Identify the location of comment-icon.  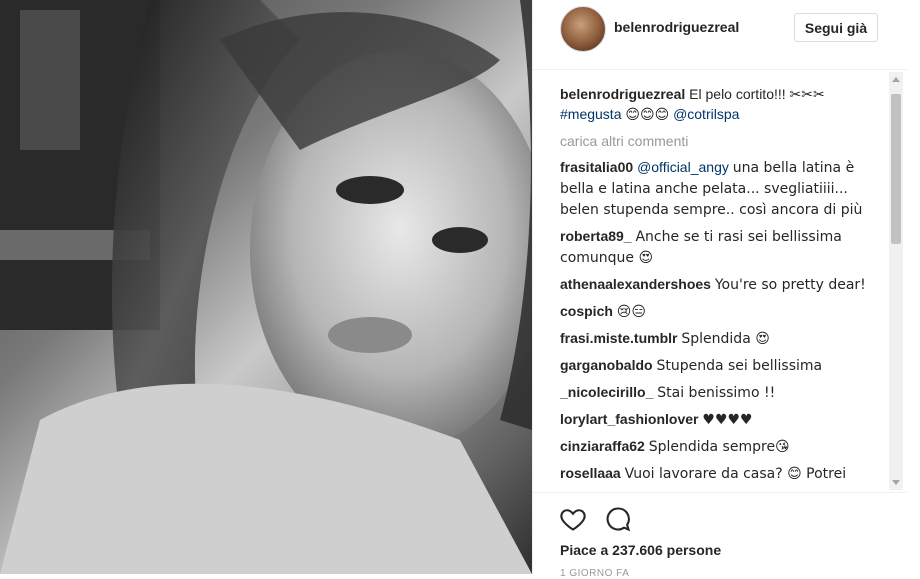
(618, 519).